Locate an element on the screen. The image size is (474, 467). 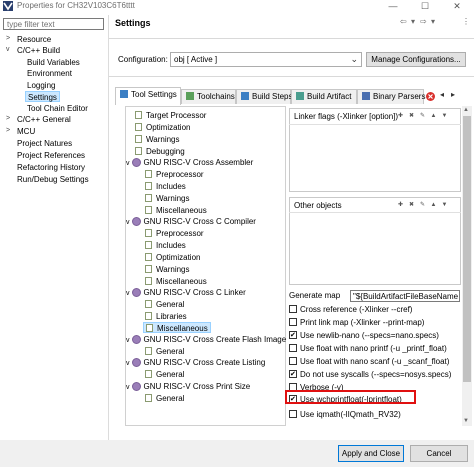
scrollbar-thumb is located at coordinates (467, 249).